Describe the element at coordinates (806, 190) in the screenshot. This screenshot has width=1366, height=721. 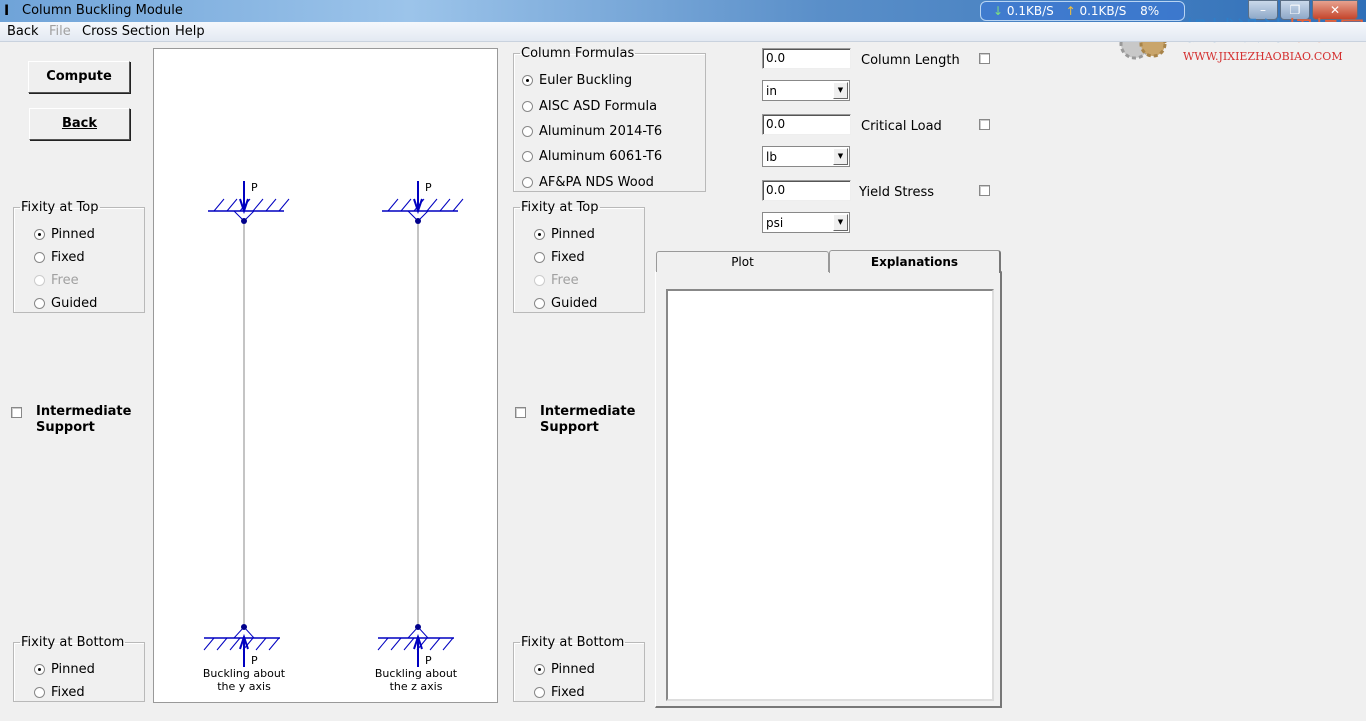
I see `yield-stress-input: 0.0` at that location.